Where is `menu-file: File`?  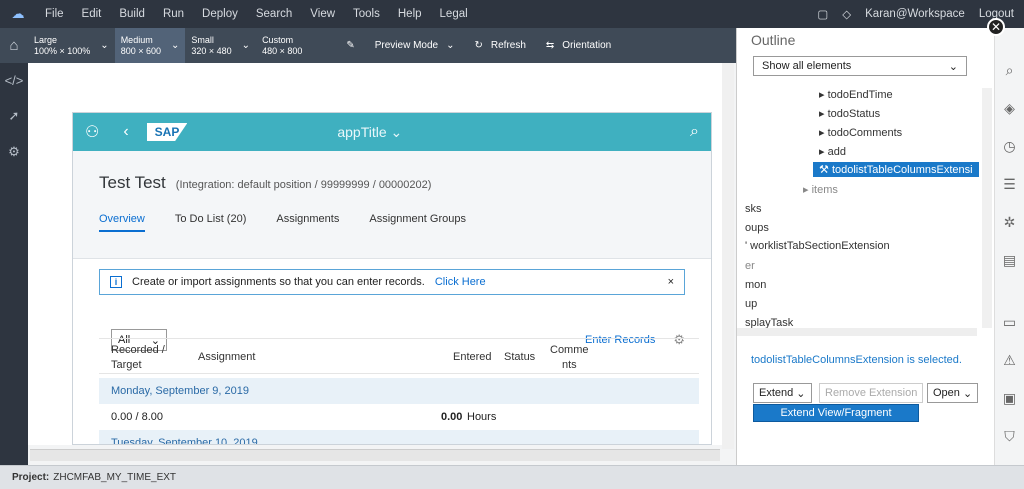 menu-file: File is located at coordinates (54, 14).